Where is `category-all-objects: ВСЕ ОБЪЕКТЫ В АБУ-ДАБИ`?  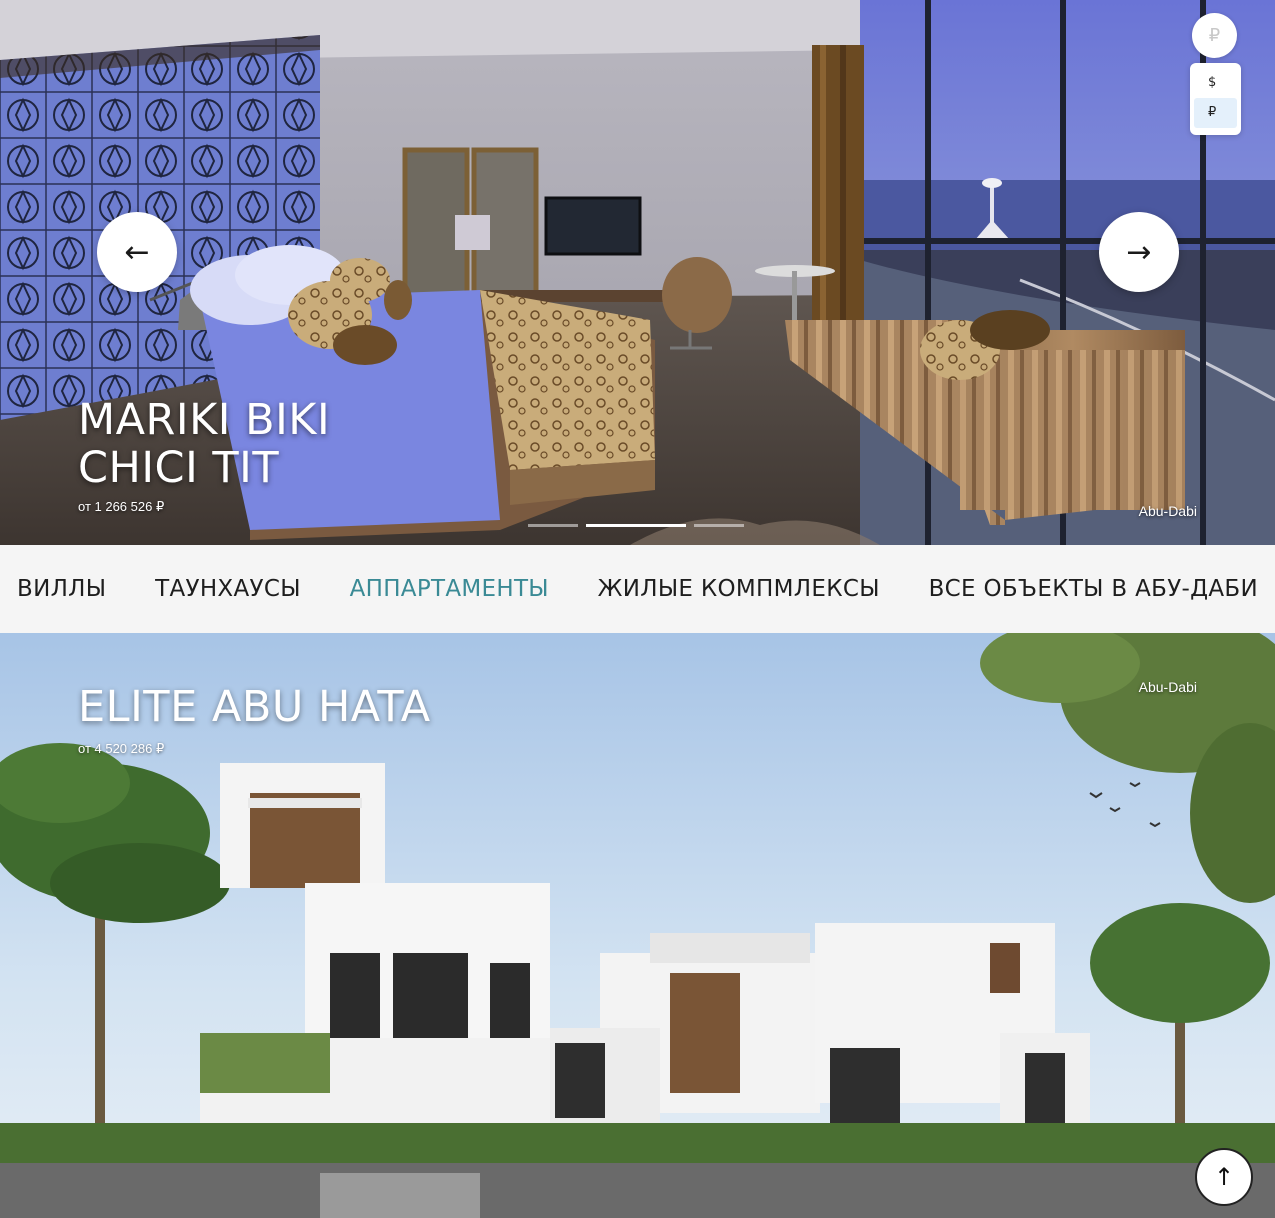
category-all-objects: ВСЕ ОБЪЕКТЫ В АБУ-ДАБИ is located at coordinates (1093, 589).